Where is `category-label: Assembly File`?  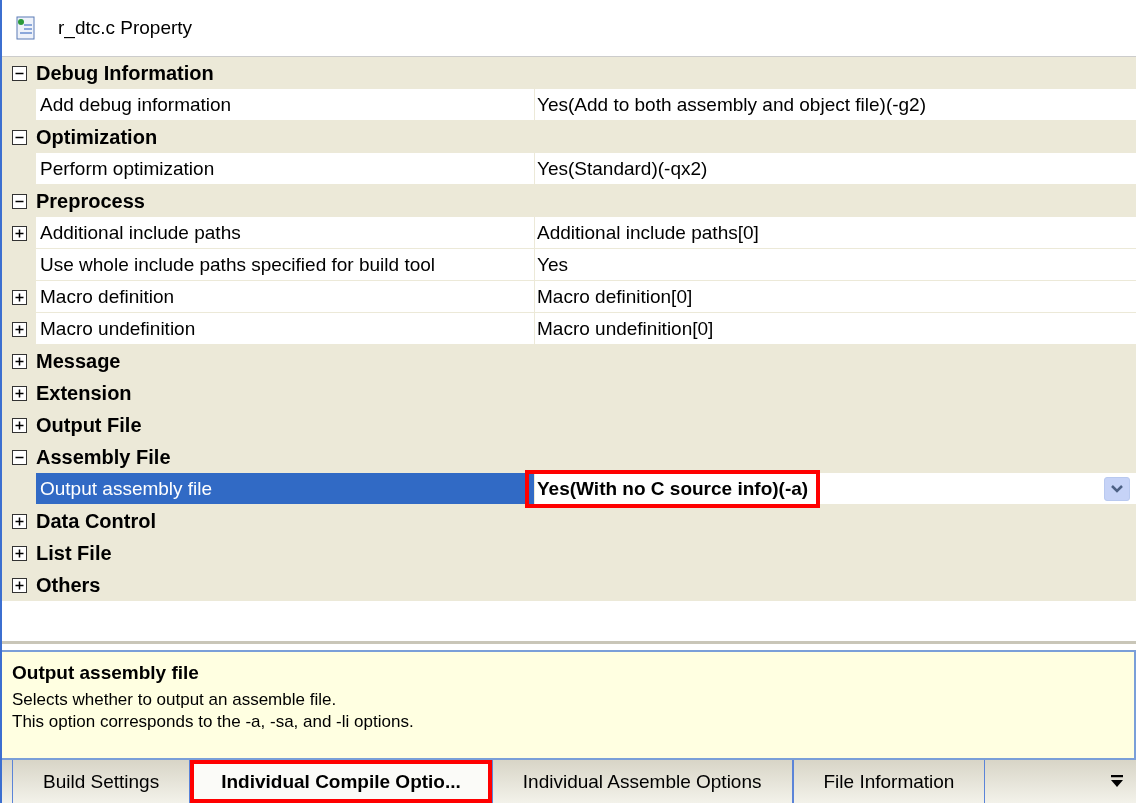
category-label: Assembly File is located at coordinates (103, 457).